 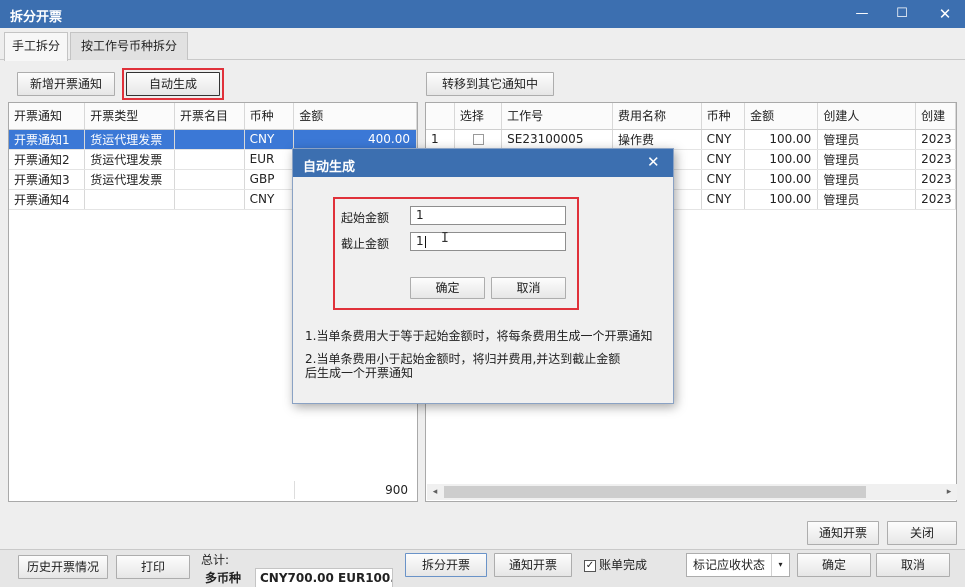 I want to click on multi-currency-label: 多币种, so click(x=223, y=578).